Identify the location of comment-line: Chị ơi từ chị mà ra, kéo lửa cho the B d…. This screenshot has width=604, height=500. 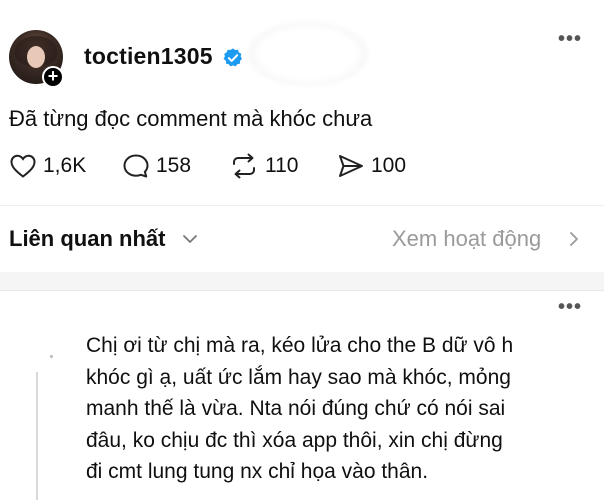
(300, 345).